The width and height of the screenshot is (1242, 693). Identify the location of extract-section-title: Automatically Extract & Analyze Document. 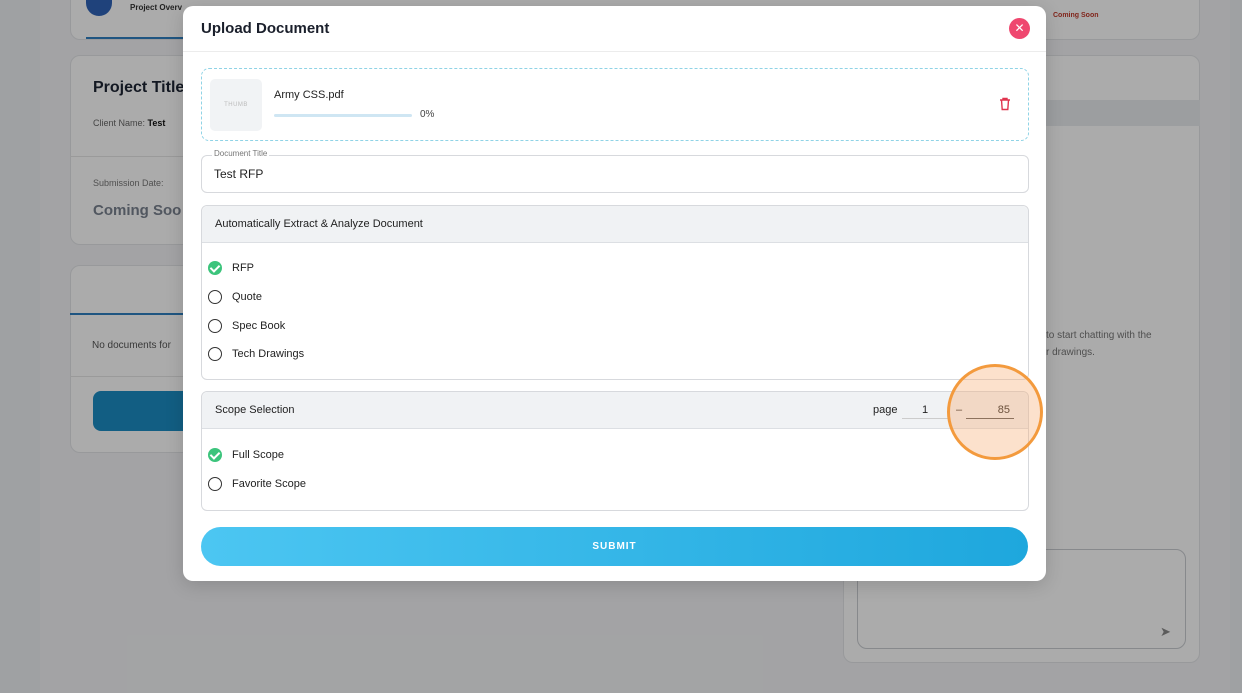
(319, 224).